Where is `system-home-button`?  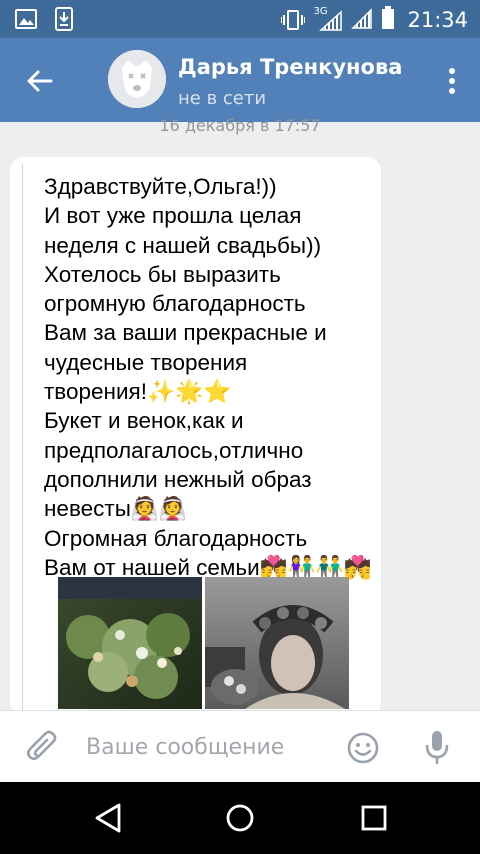 system-home-button is located at coordinates (240, 818).